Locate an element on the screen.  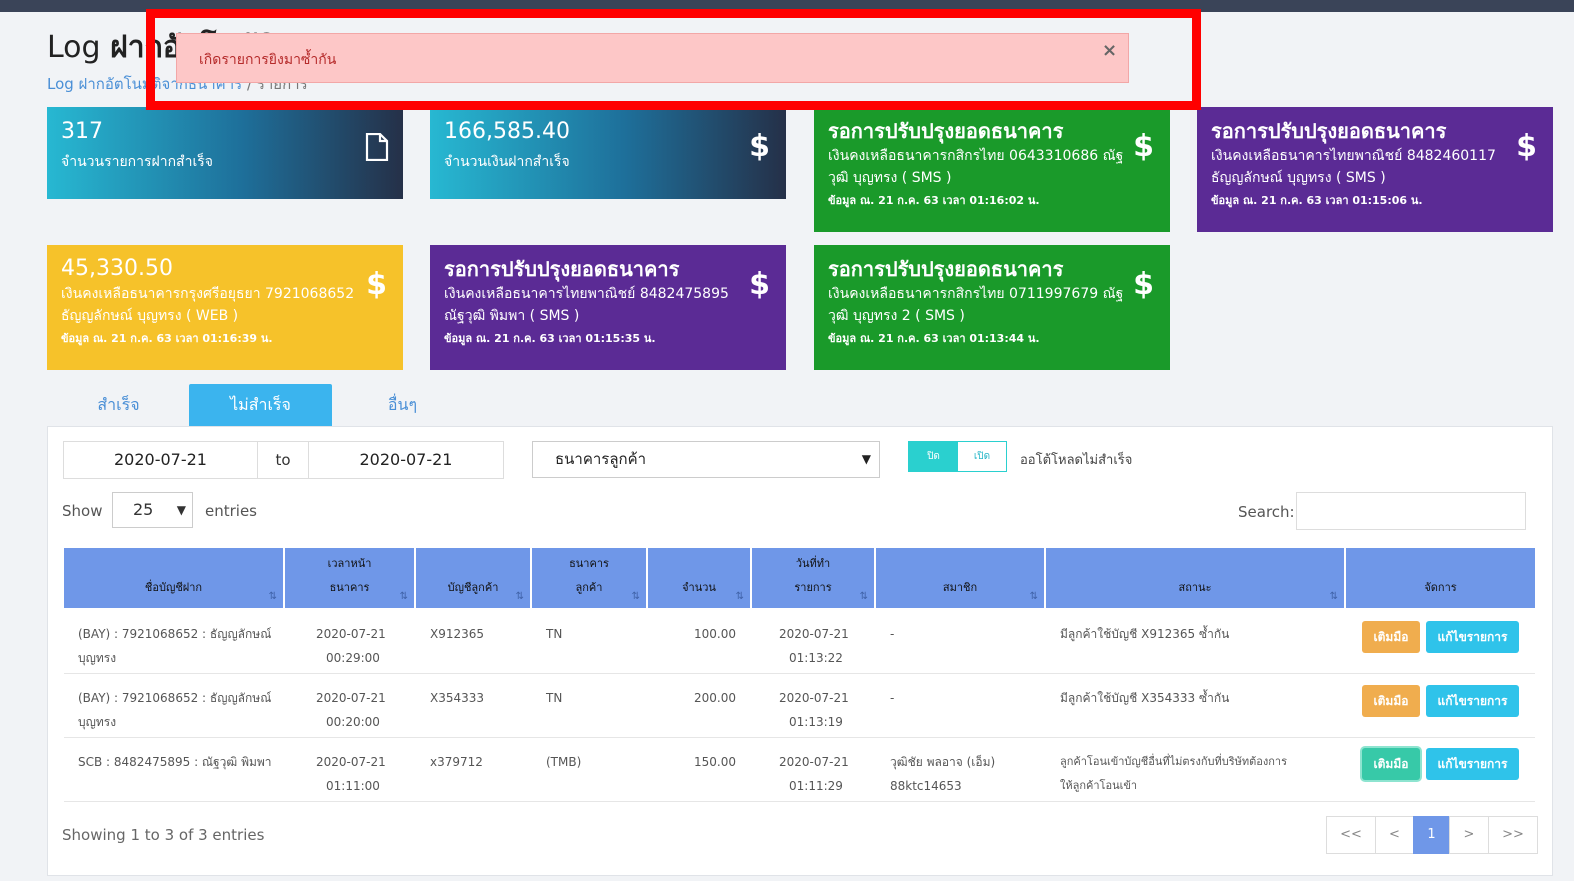
page-size-select: 25 ▼ is located at coordinates (152, 510).